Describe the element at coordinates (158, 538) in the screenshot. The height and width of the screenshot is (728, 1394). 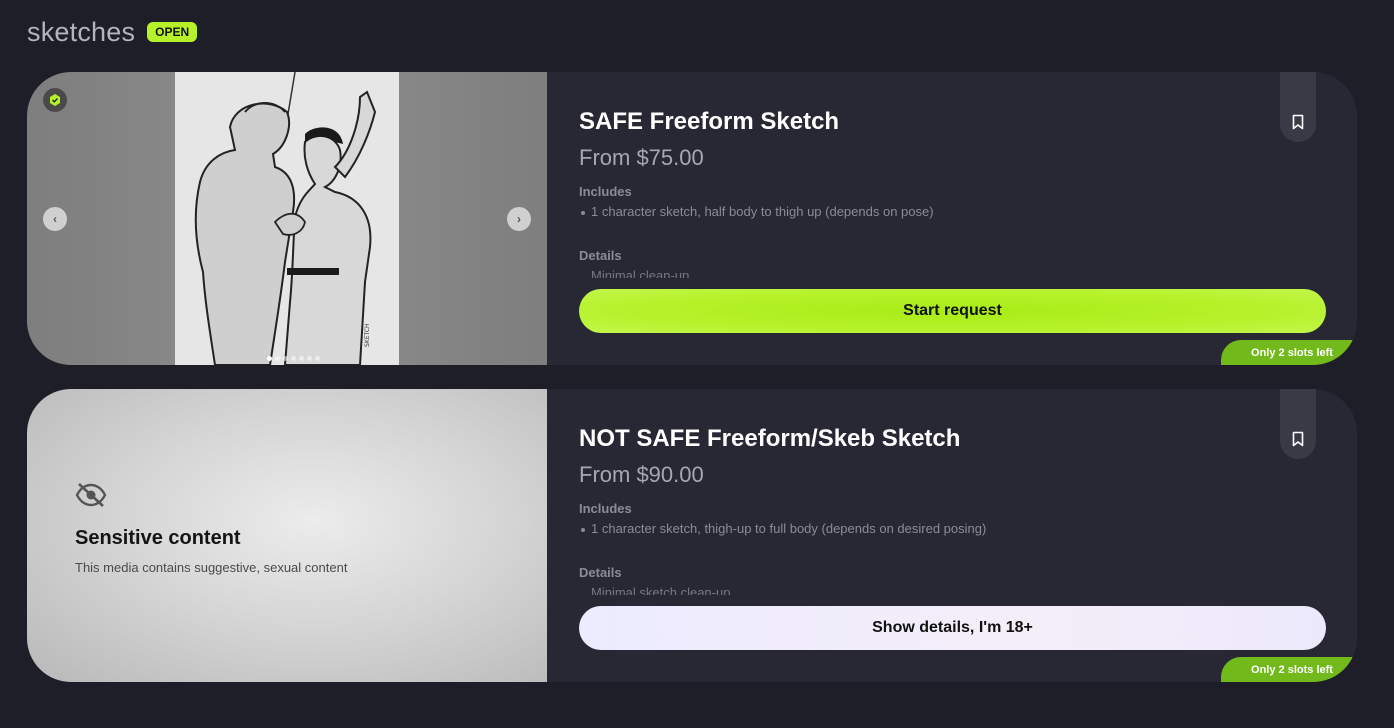
I see `sensitive-title: Sensitive content` at that location.